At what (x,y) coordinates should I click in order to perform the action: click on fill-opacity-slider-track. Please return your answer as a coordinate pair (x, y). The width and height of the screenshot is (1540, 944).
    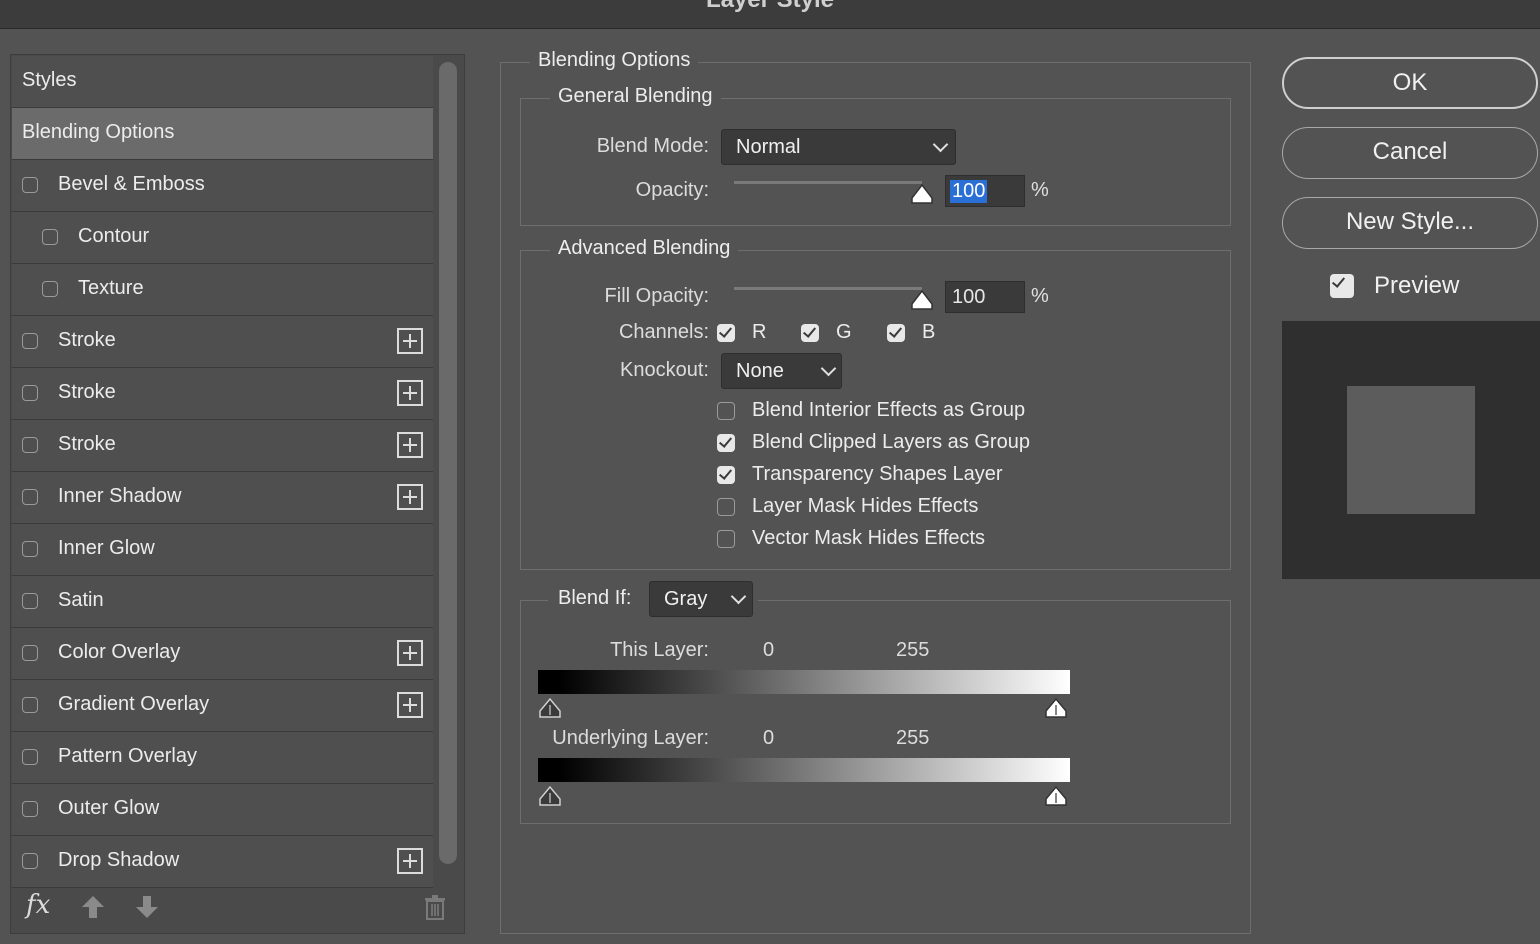
    Looking at the image, I should click on (828, 288).